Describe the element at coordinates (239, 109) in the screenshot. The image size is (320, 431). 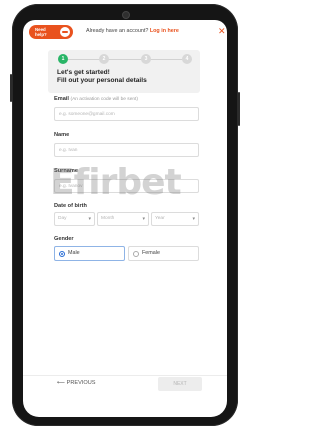
I see `power-button` at that location.